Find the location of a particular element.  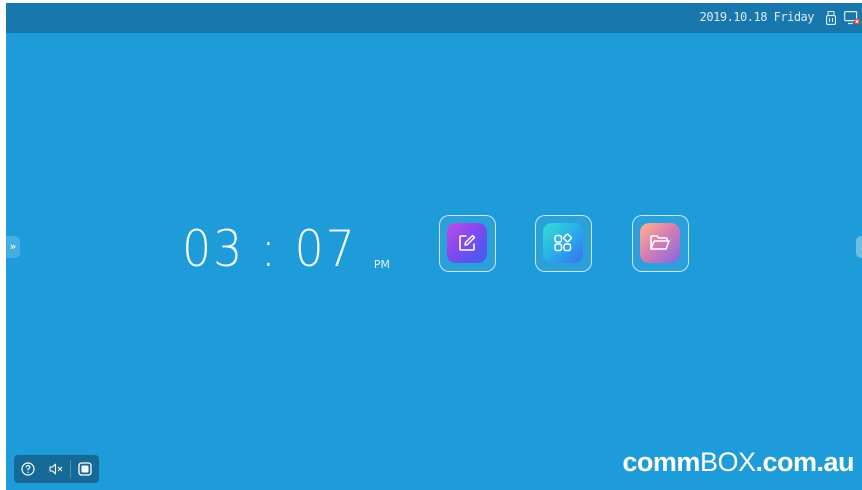

brand-part-3: .com.au is located at coordinates (804, 462).